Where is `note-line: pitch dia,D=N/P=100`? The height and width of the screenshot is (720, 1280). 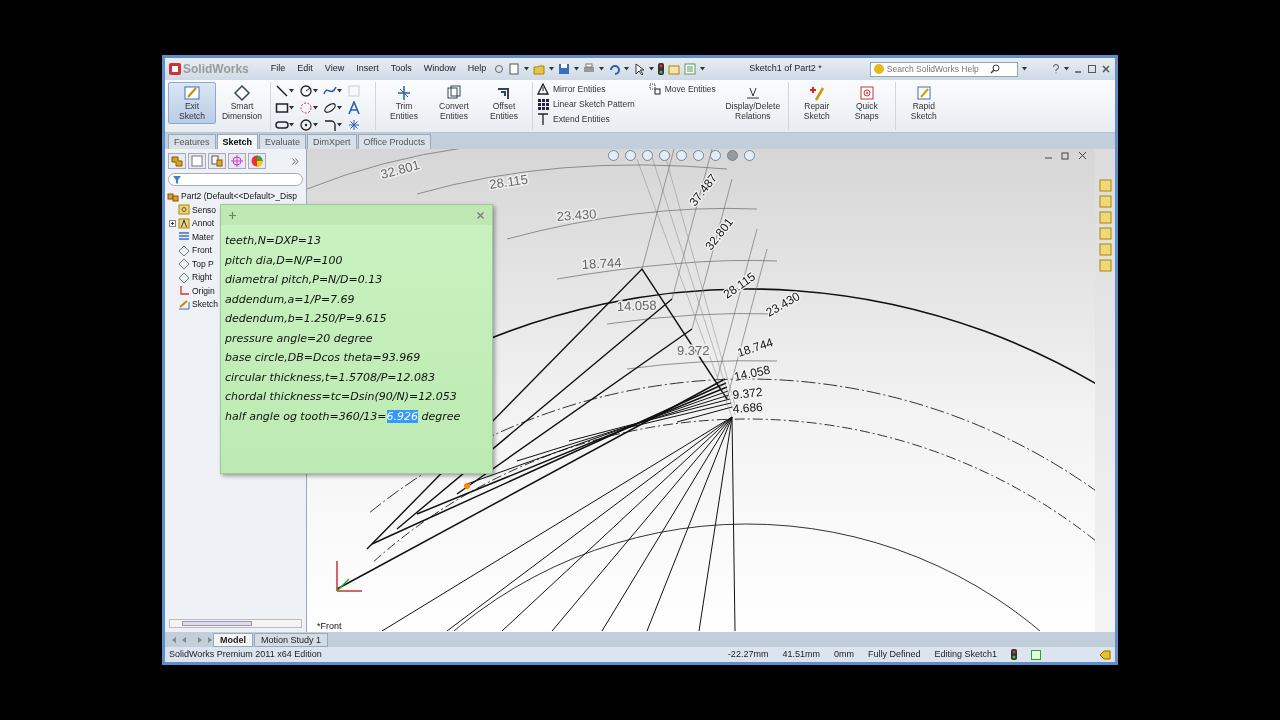 note-line: pitch dia,D=N/P=100 is located at coordinates (284, 260).